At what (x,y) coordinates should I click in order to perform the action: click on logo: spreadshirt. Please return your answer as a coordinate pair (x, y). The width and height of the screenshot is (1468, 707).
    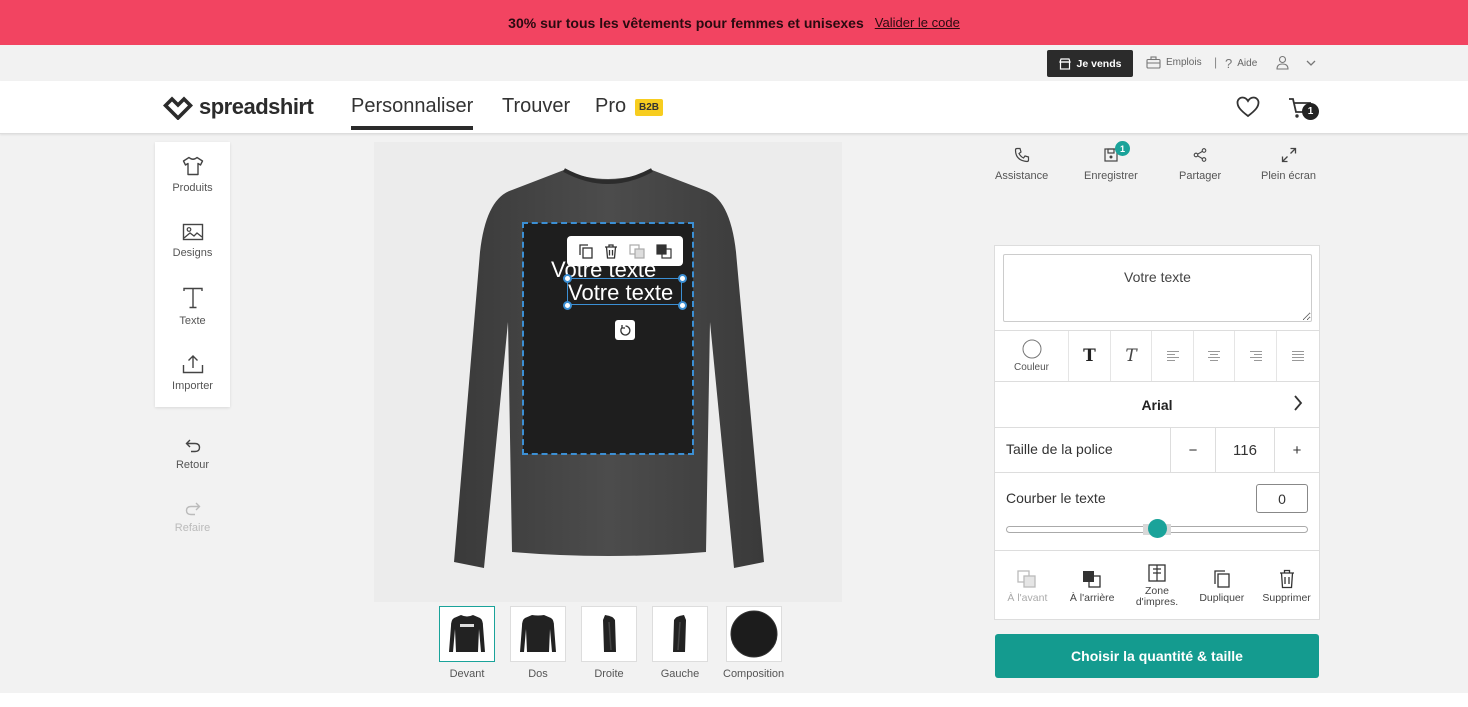
    Looking at the image, I should click on (238, 107).